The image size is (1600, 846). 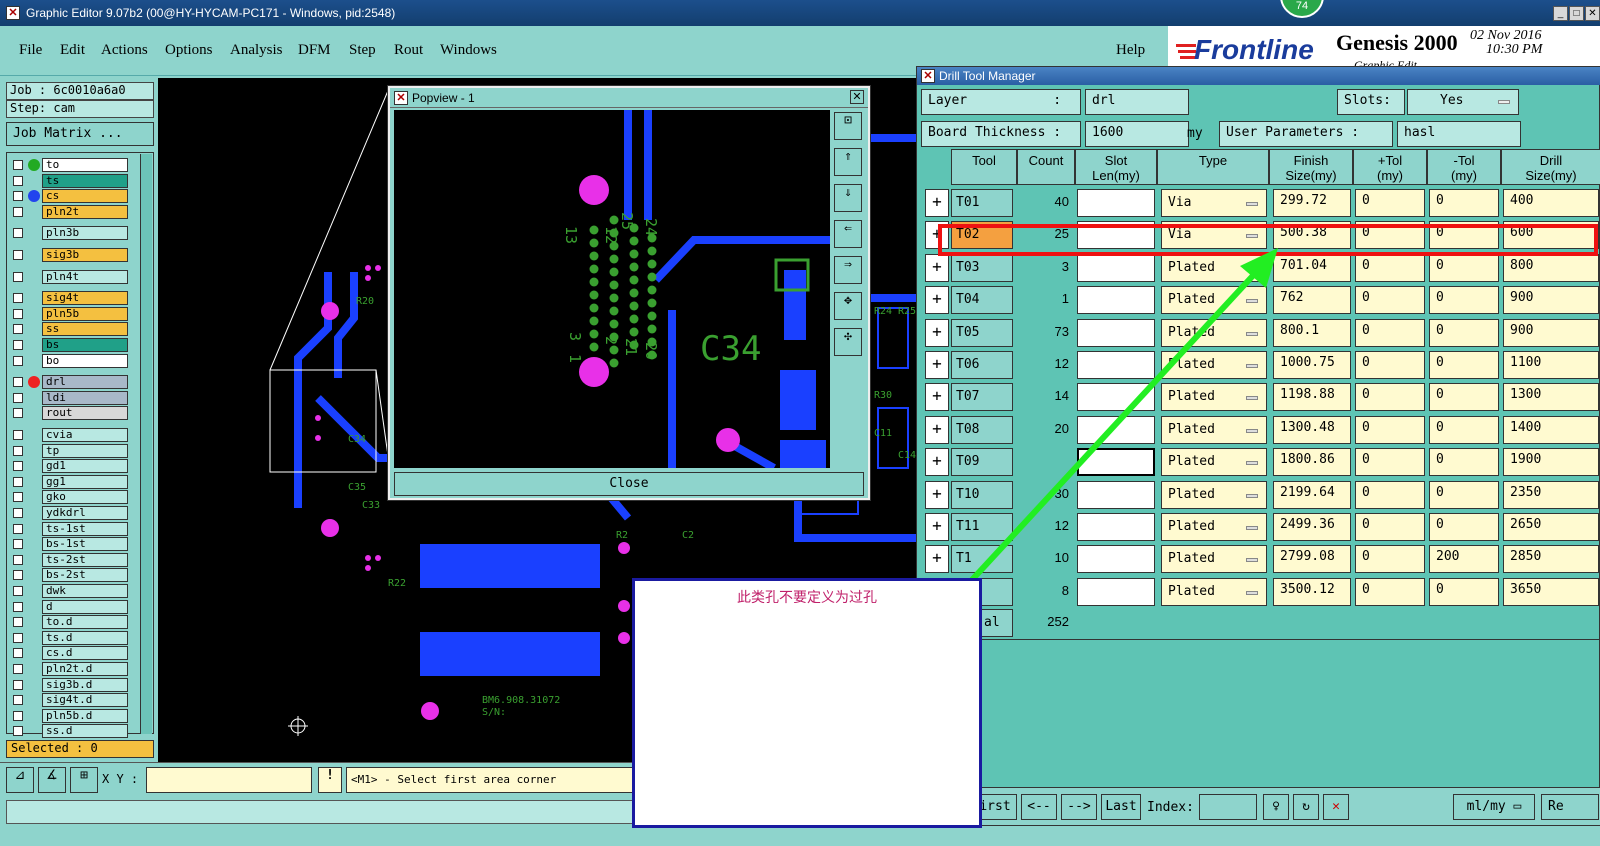 I want to click on menu-analysis: Analysis, so click(x=256, y=50).